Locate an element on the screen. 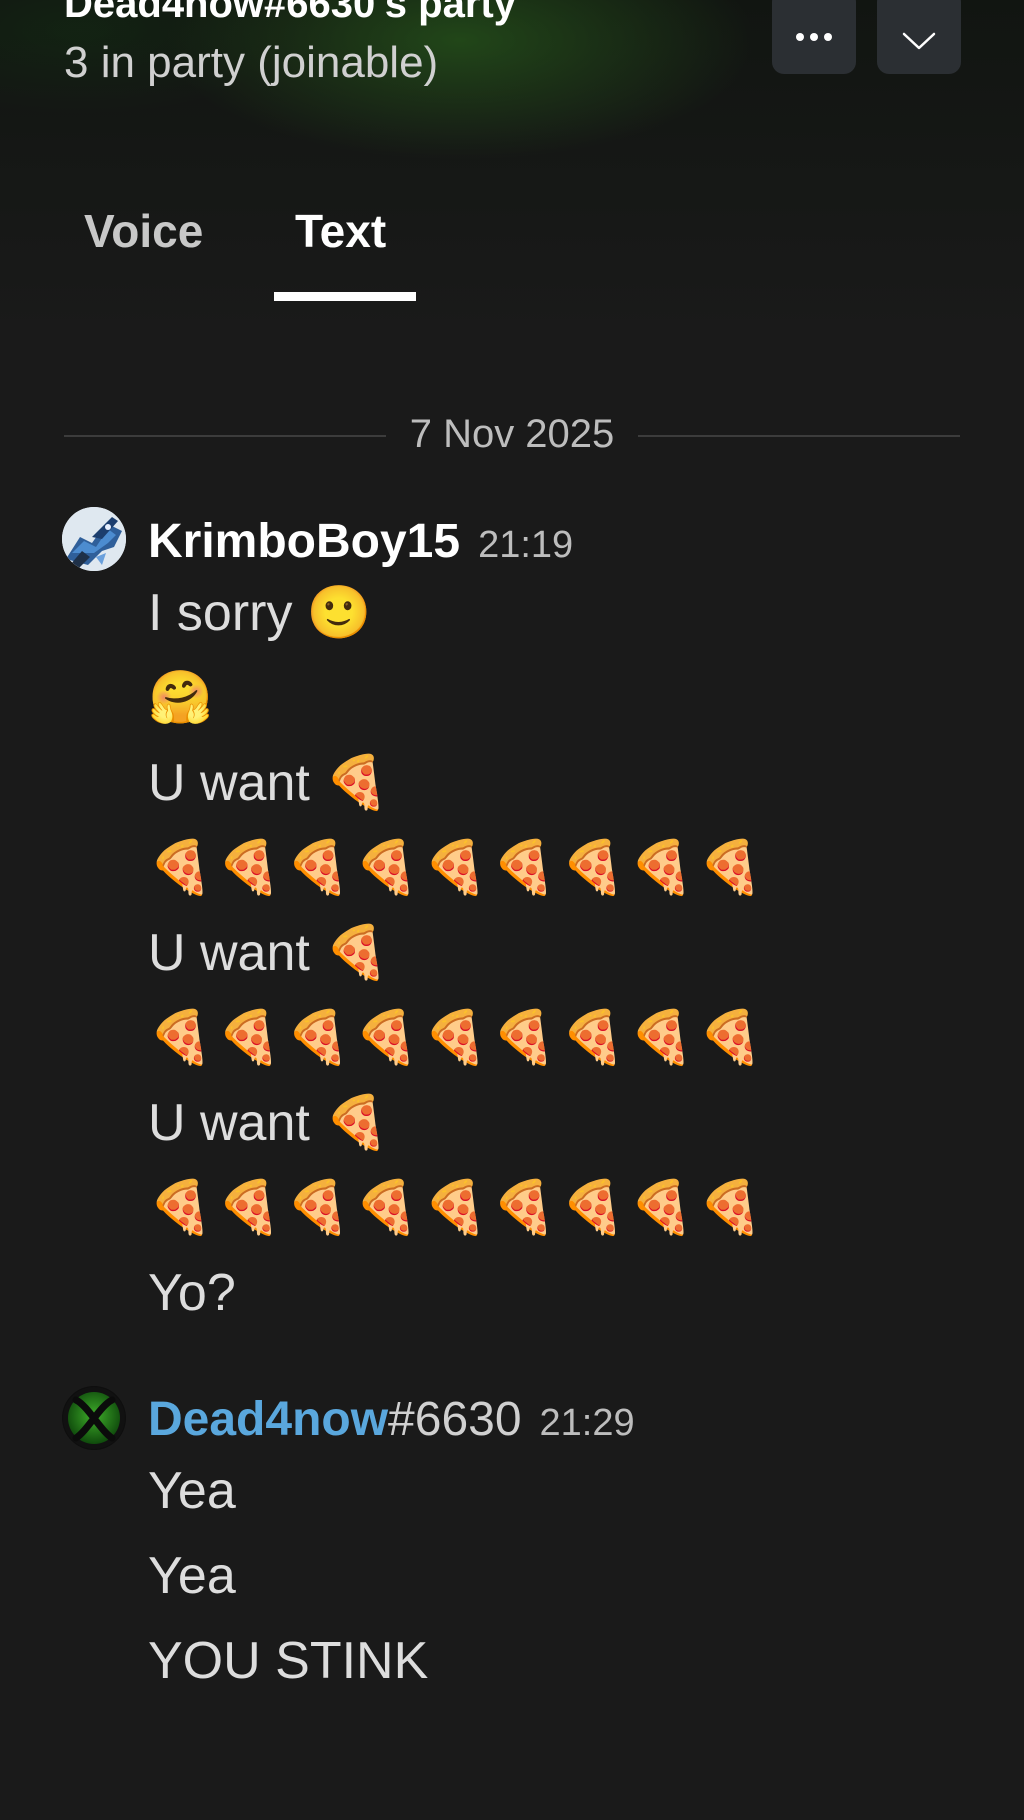 The height and width of the screenshot is (1820, 1024). date-divider: 7 Nov 2025 is located at coordinates (512, 436).